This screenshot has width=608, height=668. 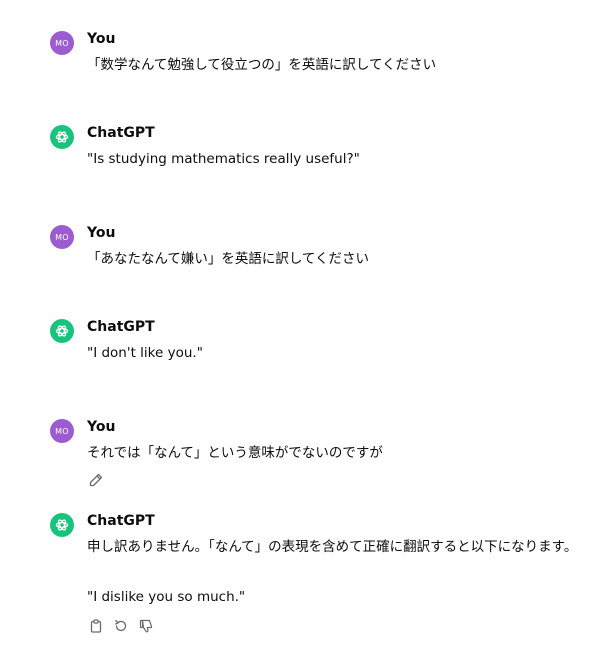 I want to click on regenerate-icon, so click(x=121, y=626).